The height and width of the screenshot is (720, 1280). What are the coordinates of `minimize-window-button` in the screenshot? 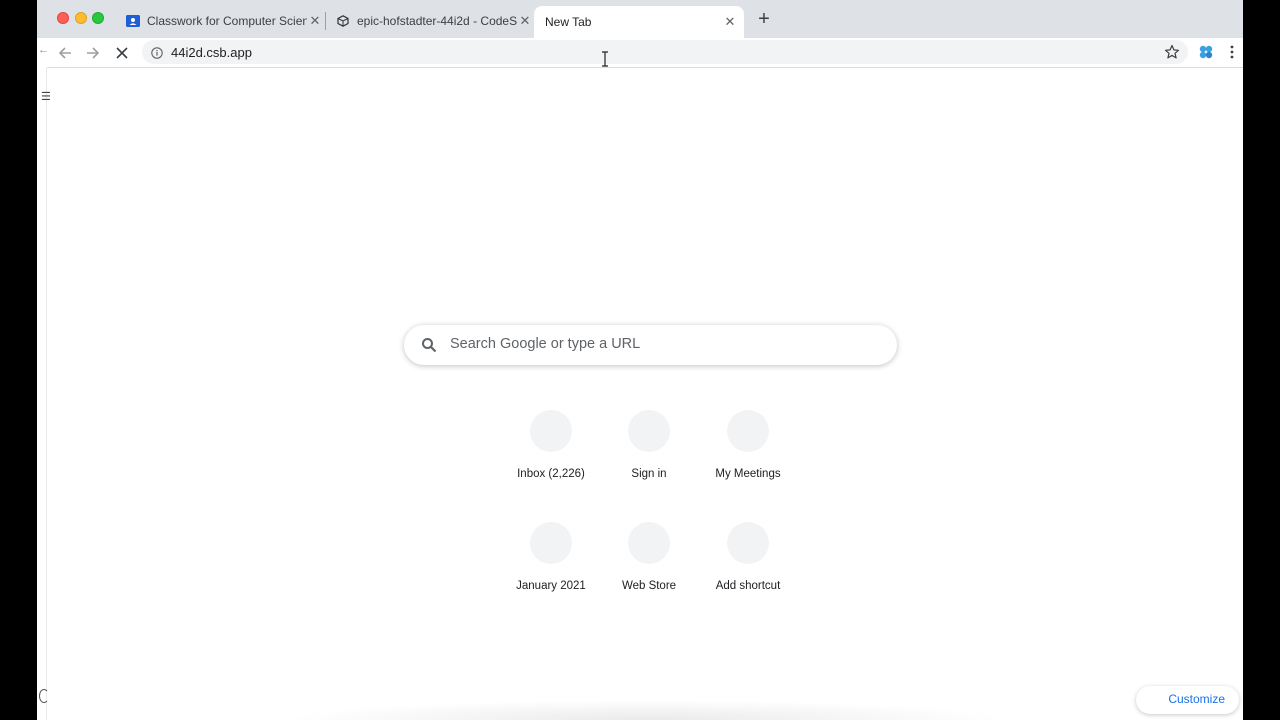 It's located at (81, 18).